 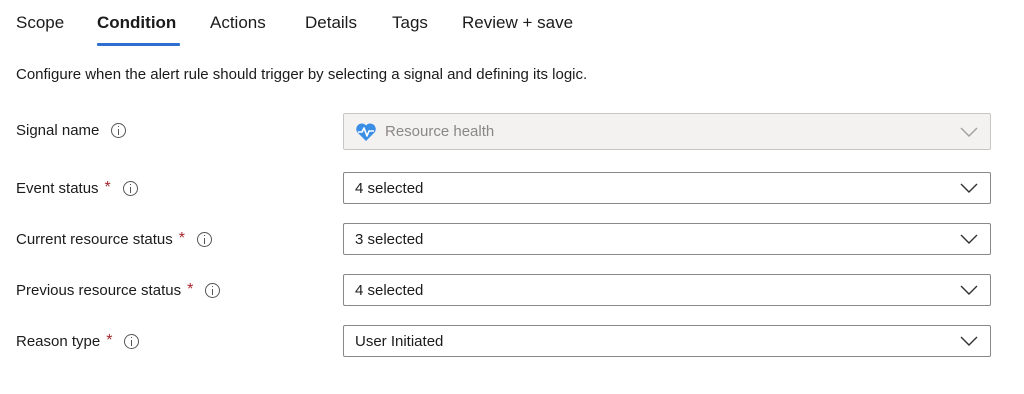 I want to click on event-status-row: Event status * 4 selected, so click(x=512, y=190).